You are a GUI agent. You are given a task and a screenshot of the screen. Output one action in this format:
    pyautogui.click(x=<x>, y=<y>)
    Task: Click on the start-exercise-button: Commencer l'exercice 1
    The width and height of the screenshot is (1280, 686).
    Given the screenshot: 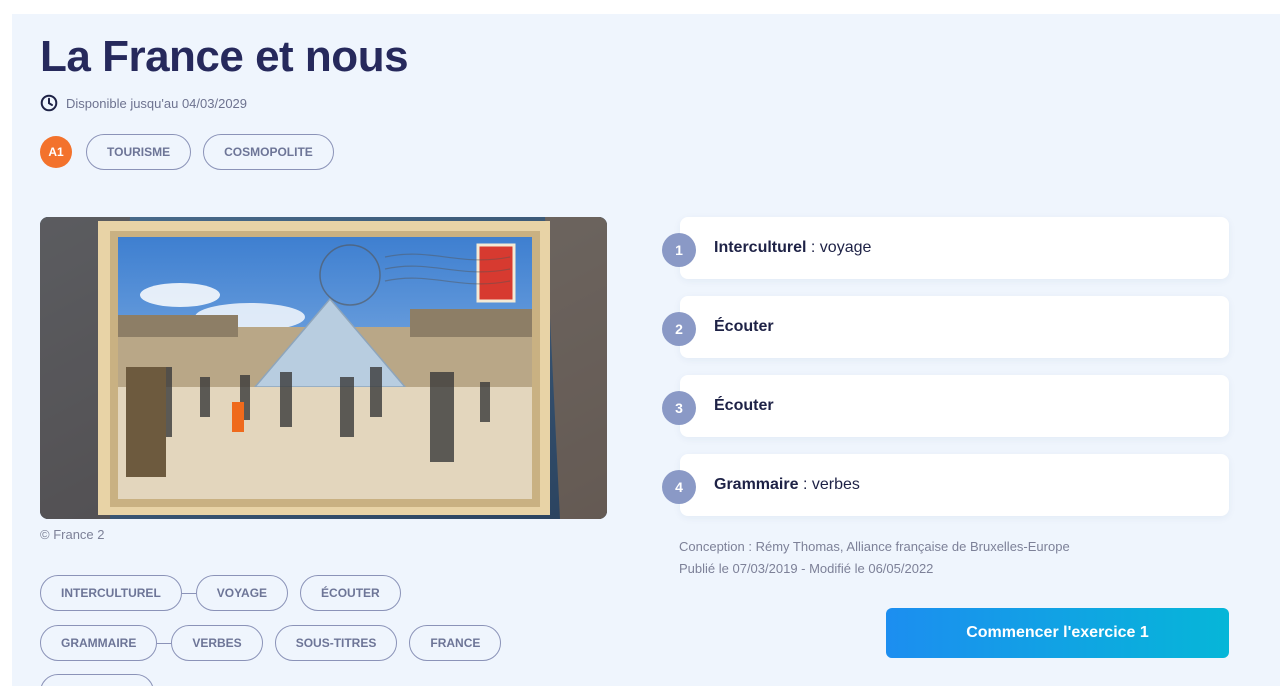 What is the action you would take?
    pyautogui.click(x=1057, y=633)
    